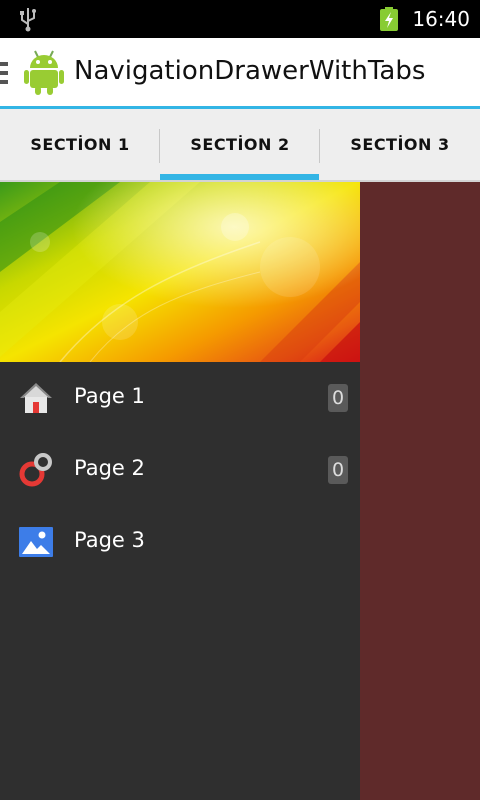  I want to click on drawer-indicator-icon, so click(4, 75).